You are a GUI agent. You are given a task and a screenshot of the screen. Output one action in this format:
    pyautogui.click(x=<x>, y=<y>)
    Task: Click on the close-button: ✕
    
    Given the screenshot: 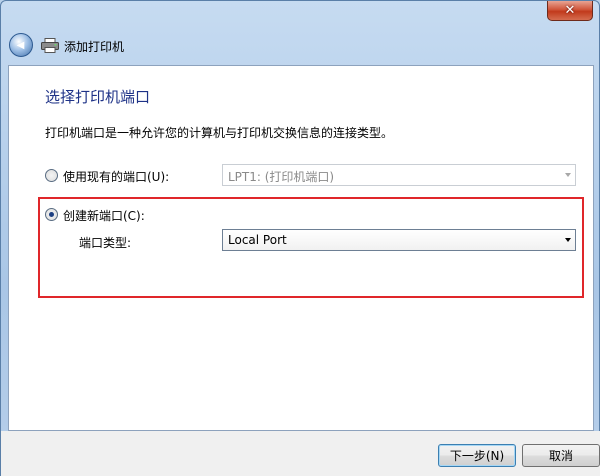 What is the action you would take?
    pyautogui.click(x=570, y=11)
    